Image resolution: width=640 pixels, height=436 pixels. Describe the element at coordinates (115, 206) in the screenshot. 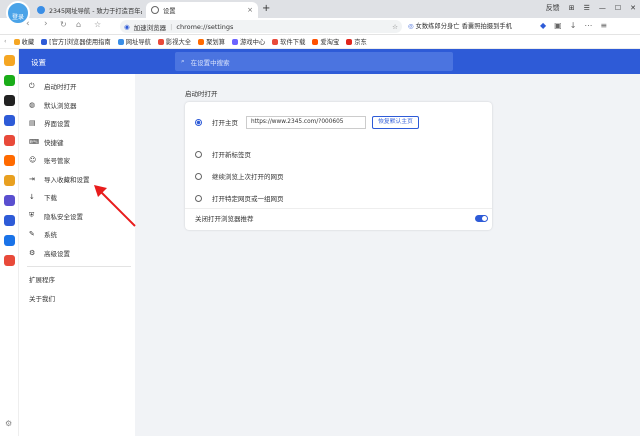

I see `annotation-arrow` at that location.